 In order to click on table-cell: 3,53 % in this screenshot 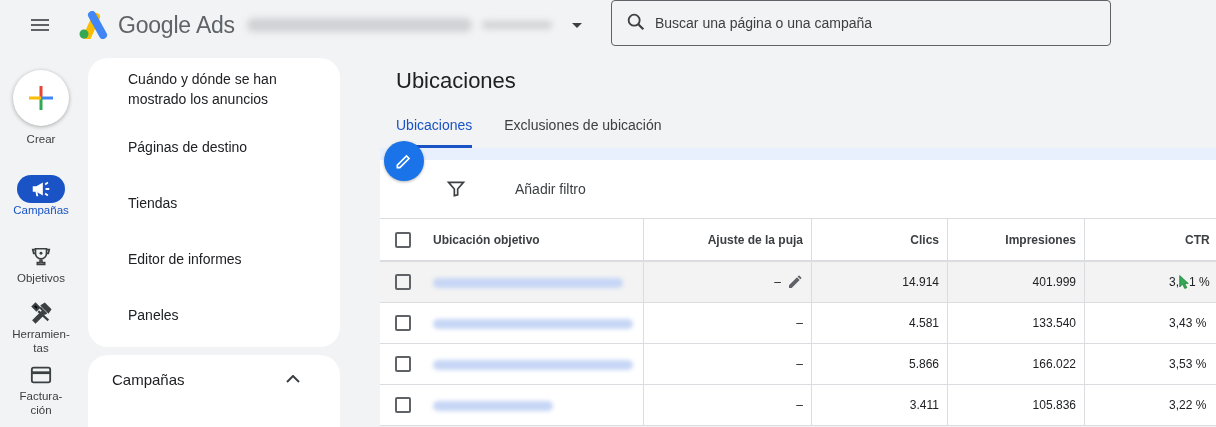, I will do `click(1188, 364)`.